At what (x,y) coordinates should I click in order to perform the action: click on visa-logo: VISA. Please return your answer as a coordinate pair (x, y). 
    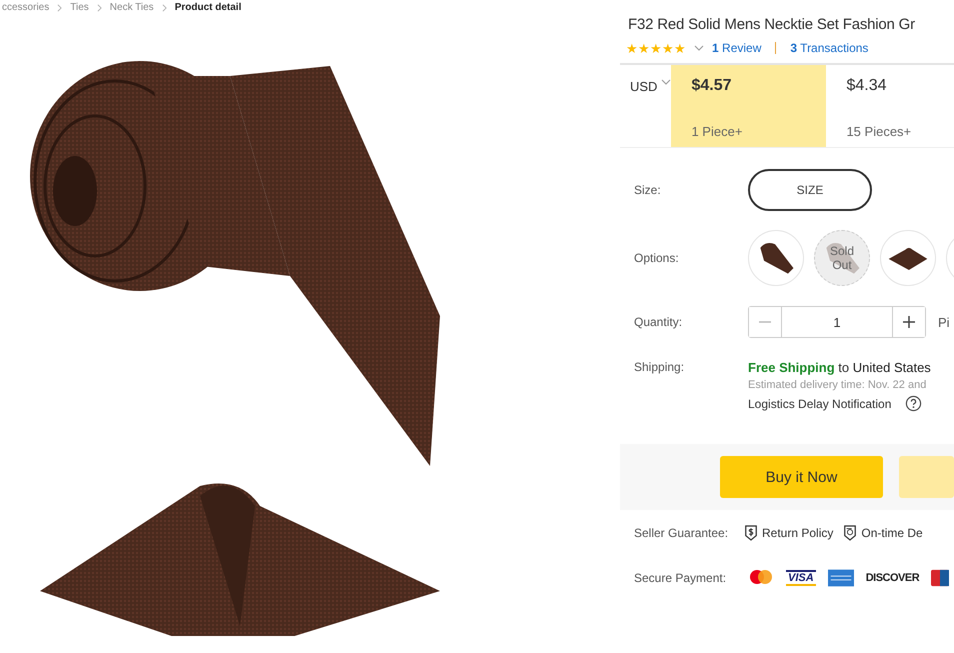
    Looking at the image, I should click on (801, 578).